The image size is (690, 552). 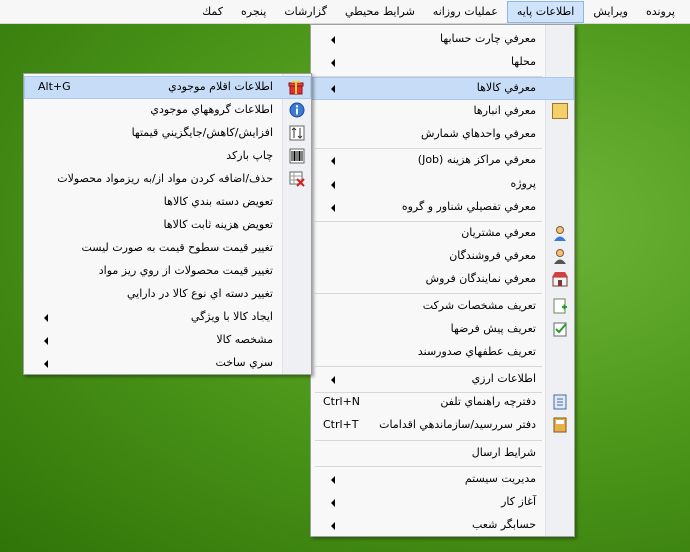 I want to click on menu-item-inventory-items: اطلاعات اقلام موجودي Alt+G, so click(x=167, y=87).